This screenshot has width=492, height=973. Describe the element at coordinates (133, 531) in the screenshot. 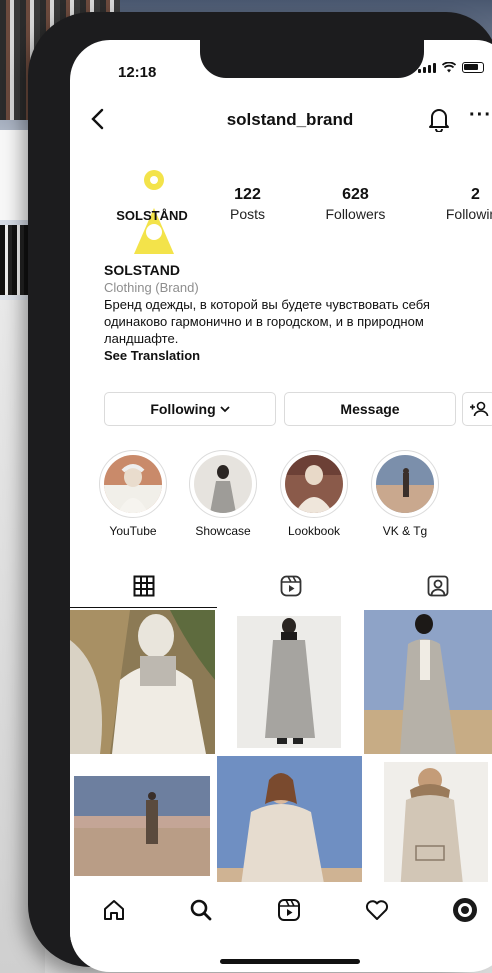

I see `highlight-label: YouTube` at that location.